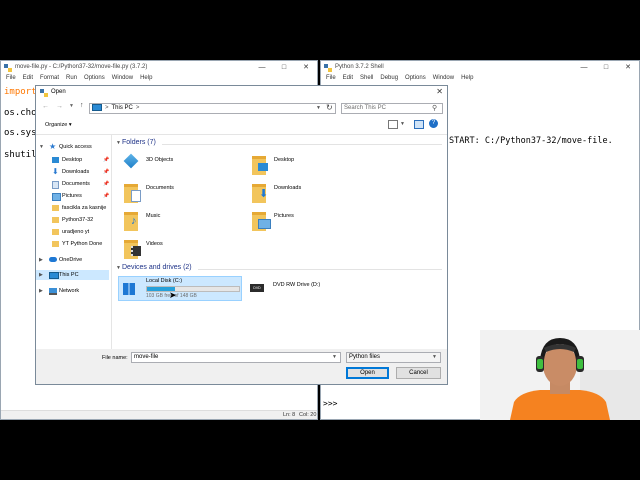  What do you see at coordinates (318, 108) in the screenshot?
I see `address-dropdown-icon: ▼` at bounding box center [318, 108].